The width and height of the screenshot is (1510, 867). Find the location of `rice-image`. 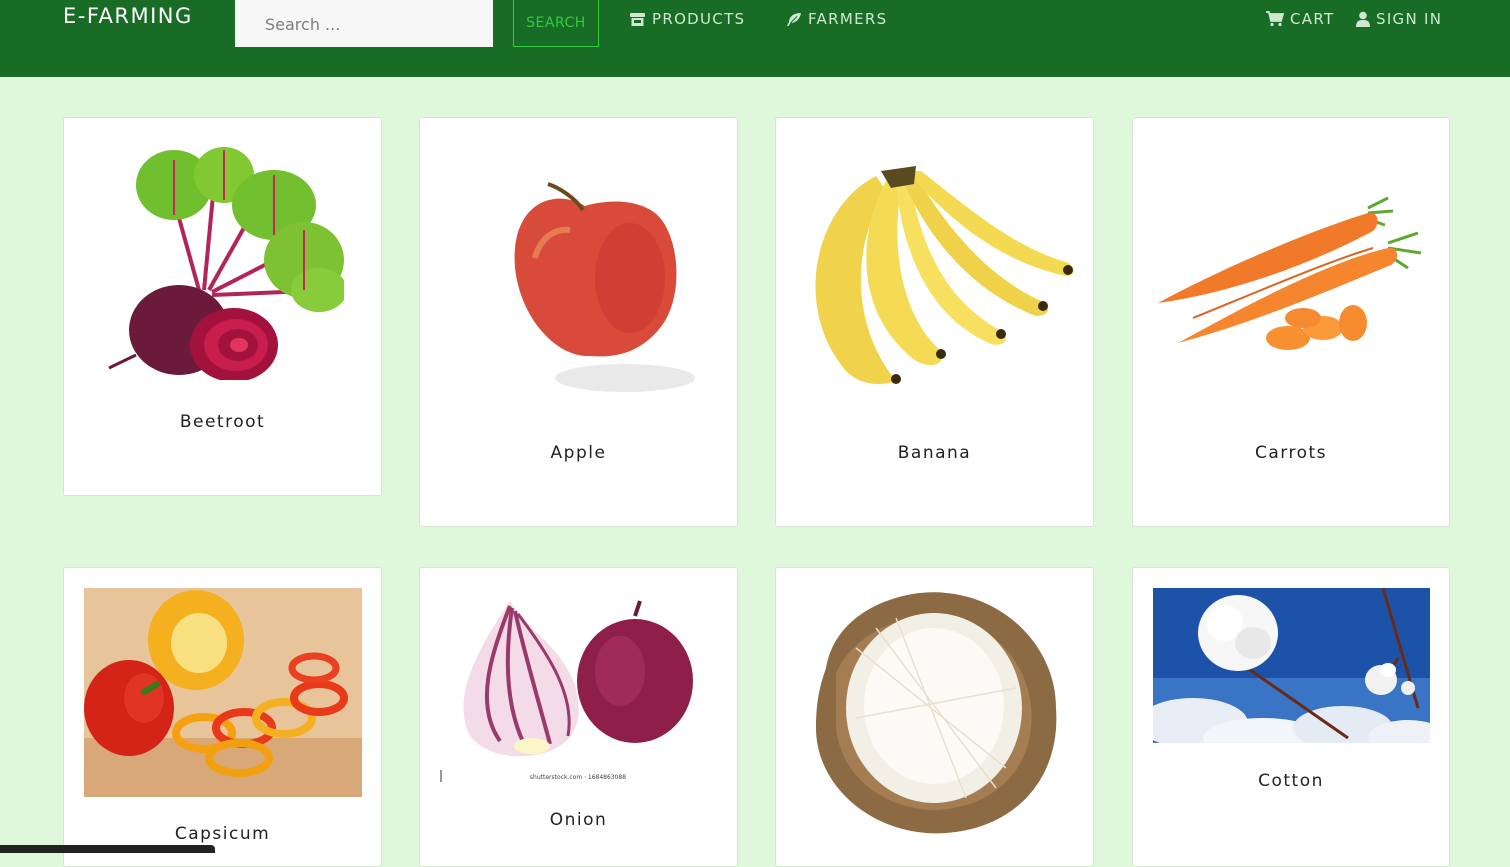

rice-image is located at coordinates (936, 713).